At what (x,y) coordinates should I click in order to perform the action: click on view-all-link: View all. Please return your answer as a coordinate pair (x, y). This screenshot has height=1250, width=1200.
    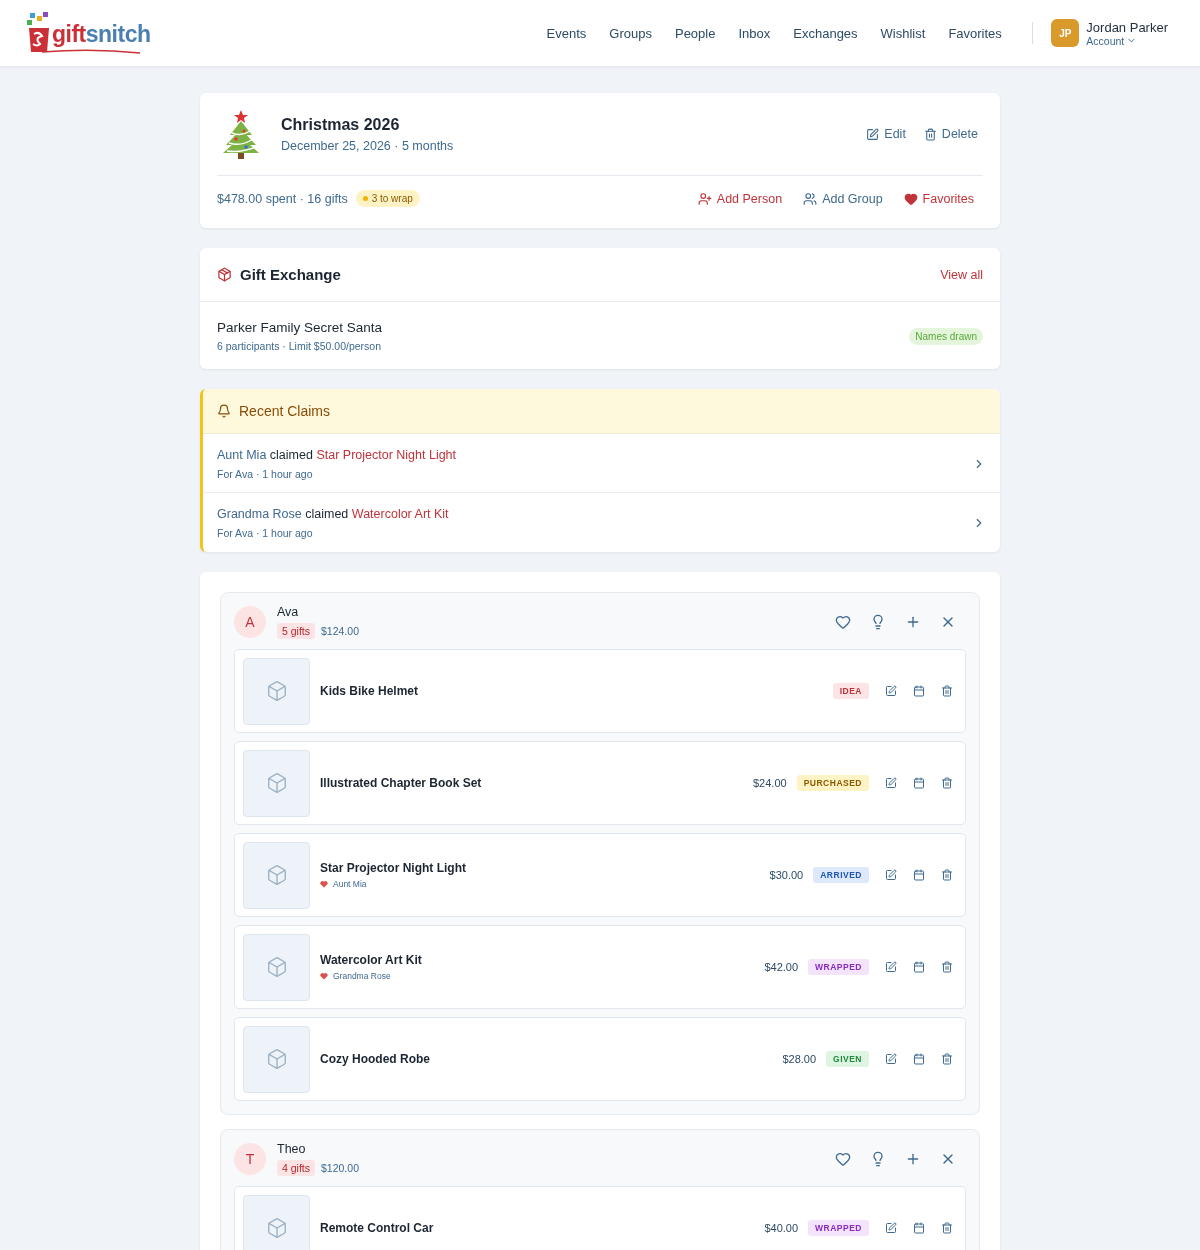
    Looking at the image, I should click on (961, 274).